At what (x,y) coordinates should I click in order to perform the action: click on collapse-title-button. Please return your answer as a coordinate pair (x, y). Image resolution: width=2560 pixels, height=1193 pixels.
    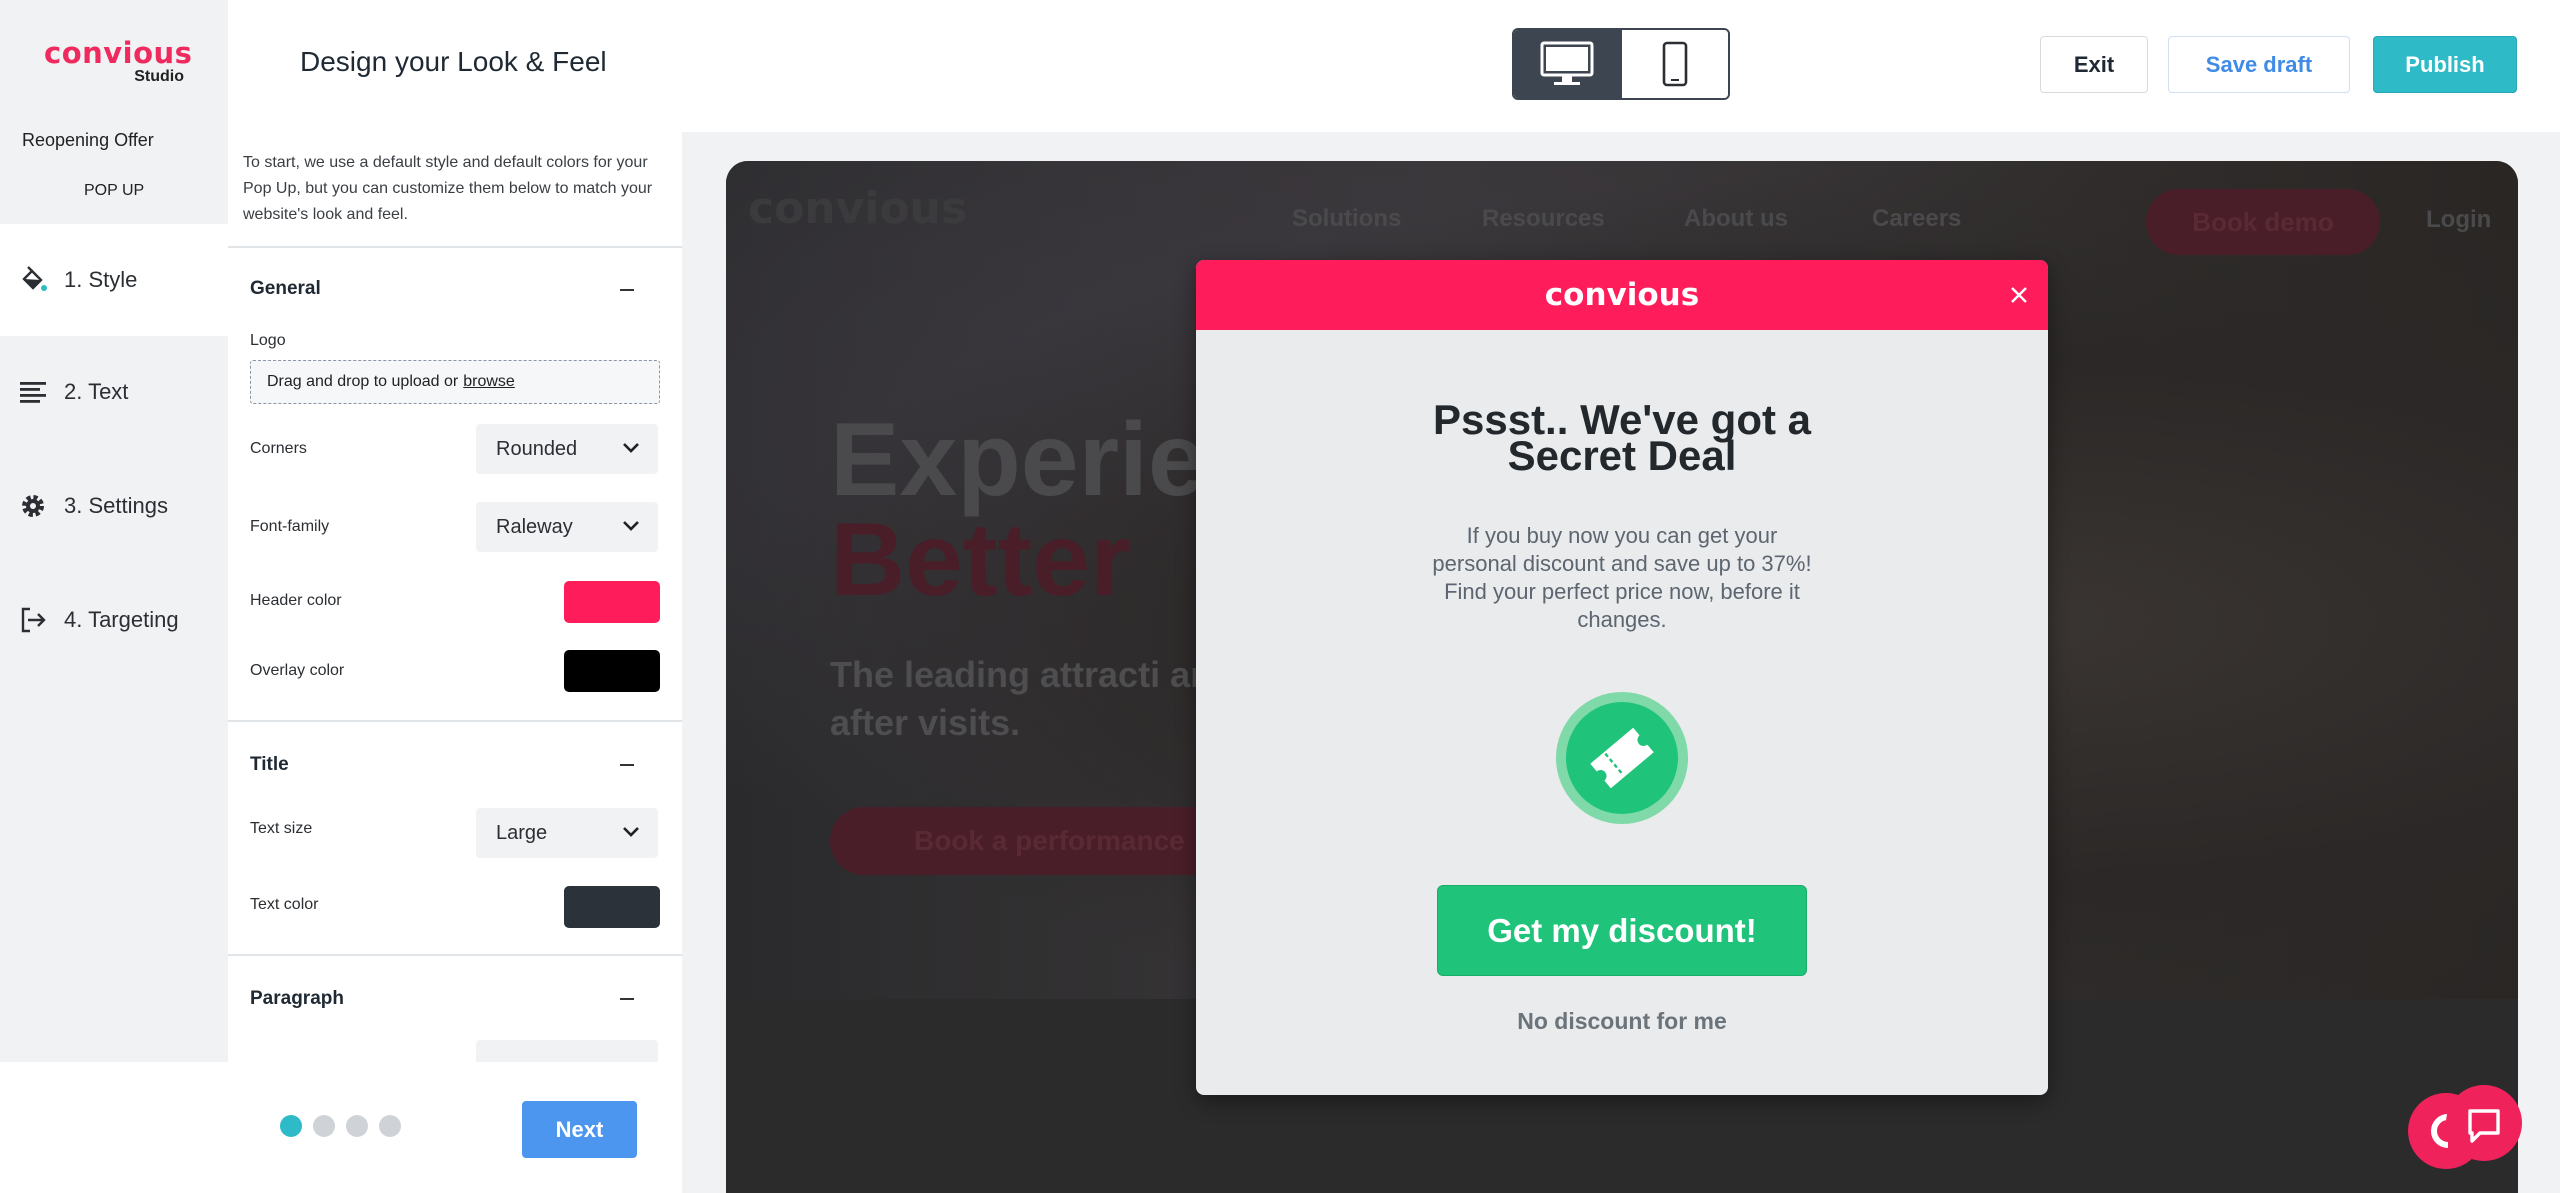
    Looking at the image, I should click on (627, 765).